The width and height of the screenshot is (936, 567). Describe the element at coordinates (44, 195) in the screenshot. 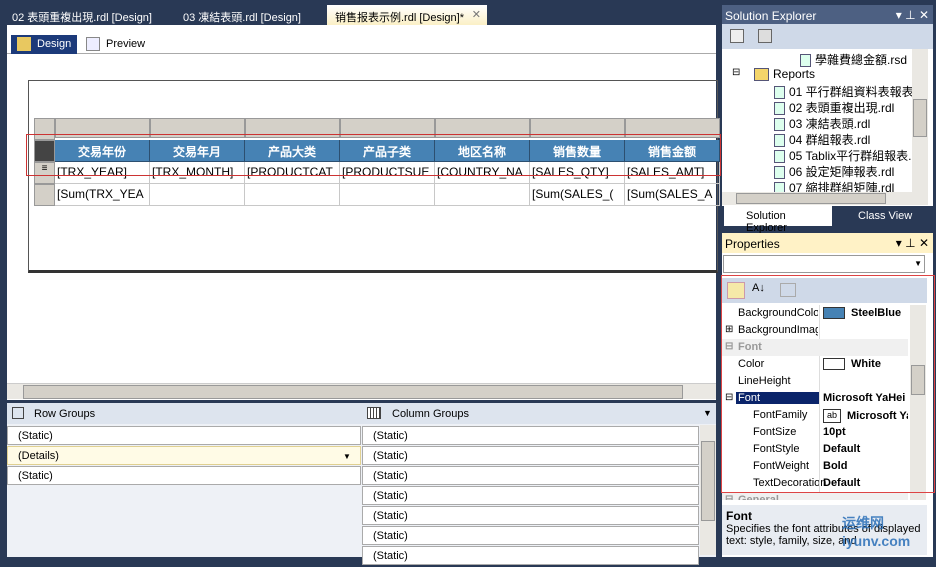

I see `row-handle-total` at that location.